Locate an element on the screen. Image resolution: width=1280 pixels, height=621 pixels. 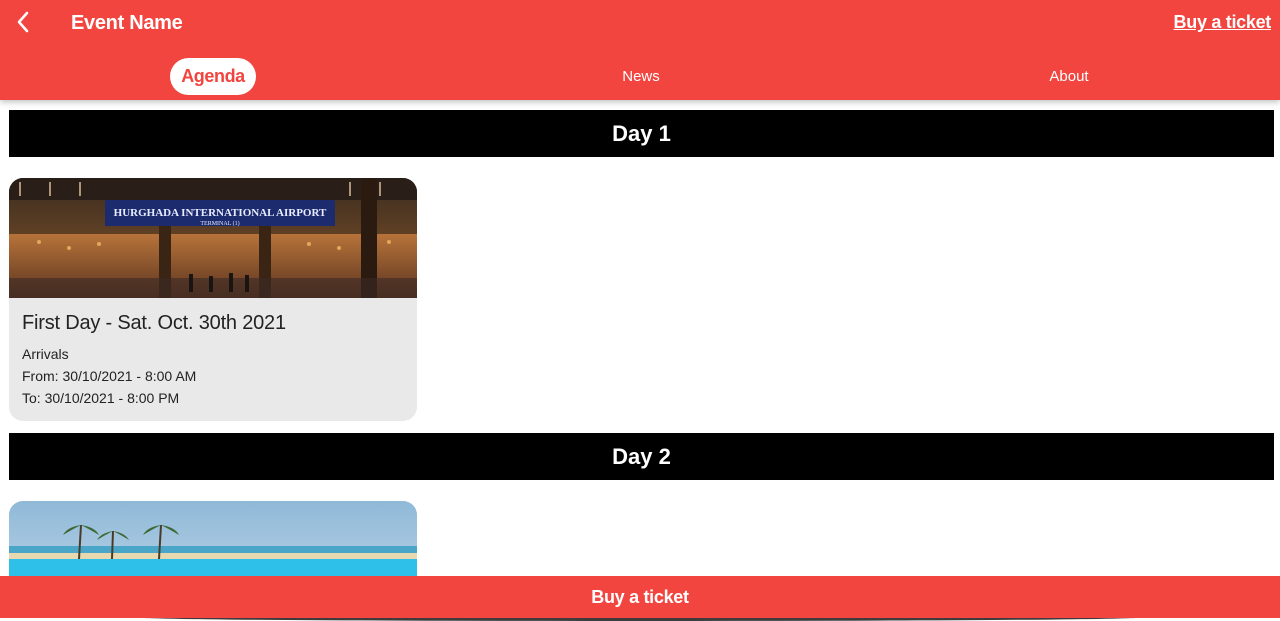
chevron-left-icon is located at coordinates (23, 24).